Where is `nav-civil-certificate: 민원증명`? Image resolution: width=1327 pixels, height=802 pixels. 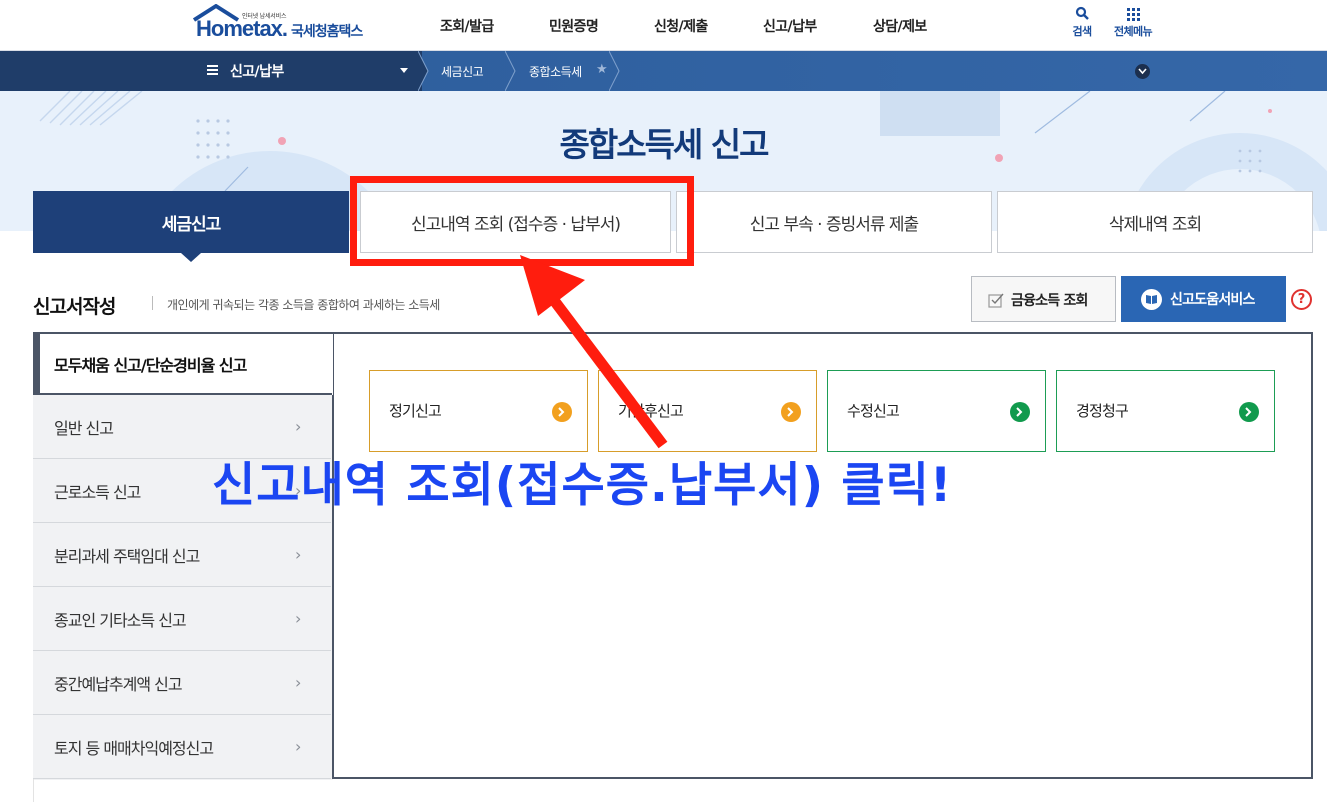
nav-civil-certificate: 민원증명 is located at coordinates (574, 26).